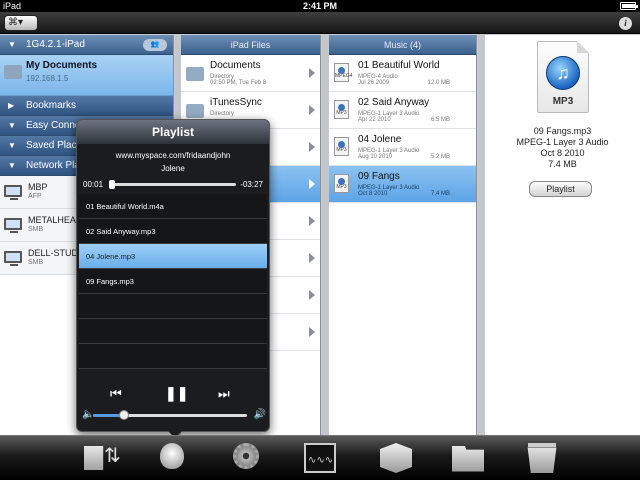 The image size is (640, 480). I want to click on clock: 2:41 PM, so click(319, 6).